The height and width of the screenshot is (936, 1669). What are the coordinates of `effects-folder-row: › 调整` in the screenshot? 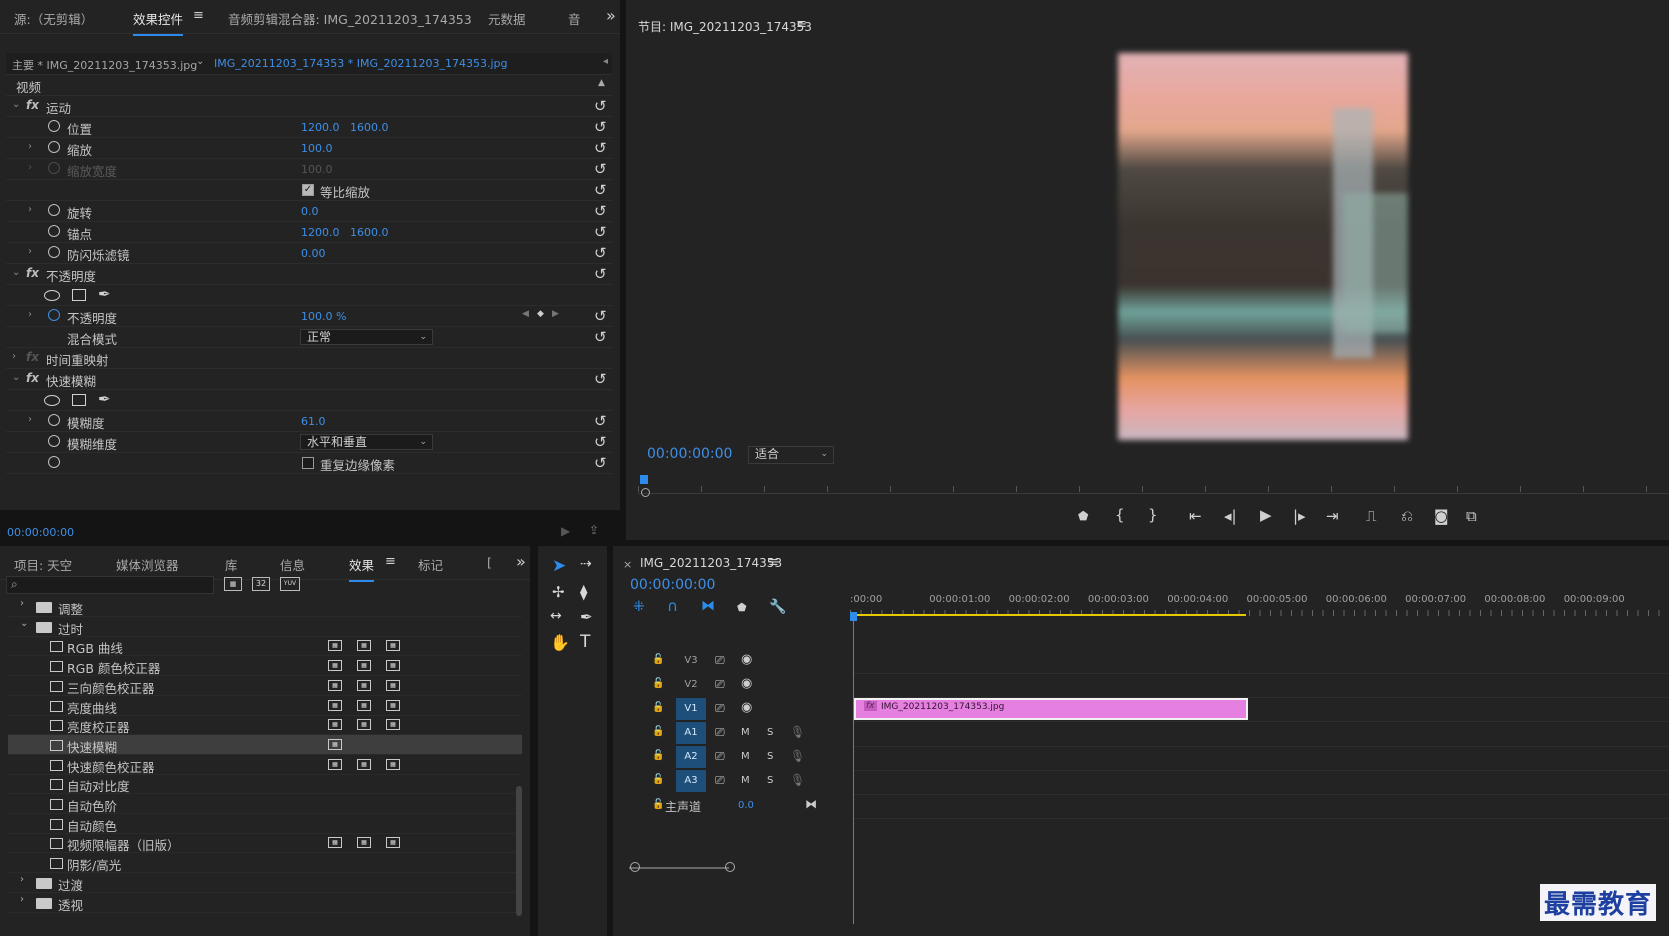 It's located at (265, 607).